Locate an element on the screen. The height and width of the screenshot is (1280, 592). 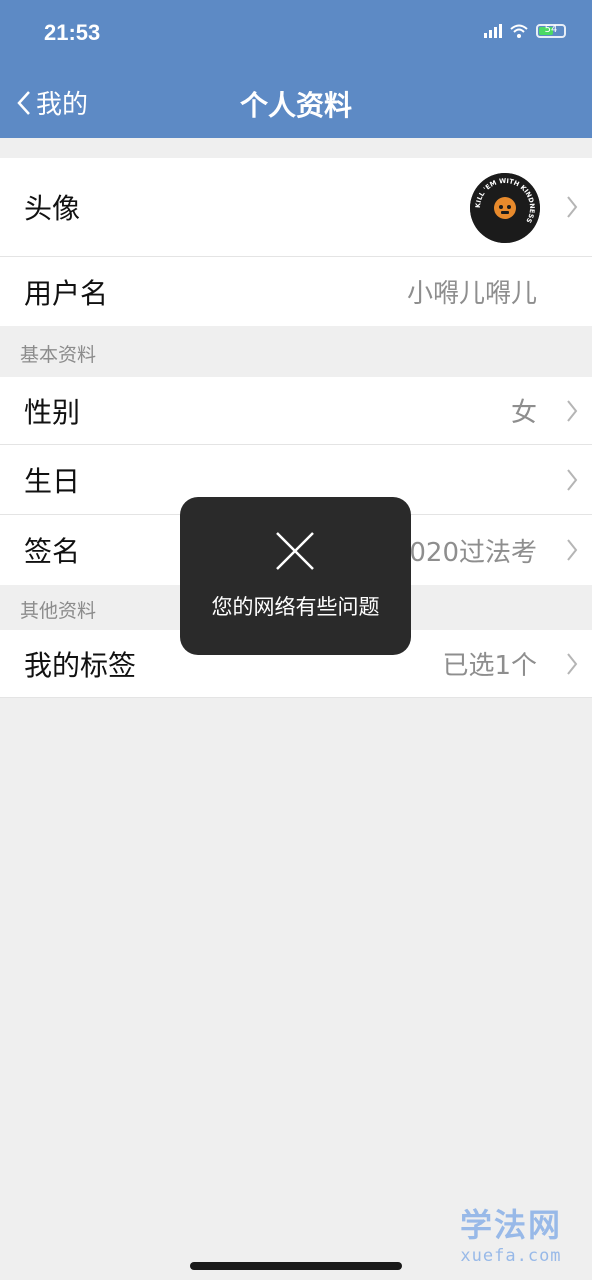
chevron-left-icon is located at coordinates (23, 102).